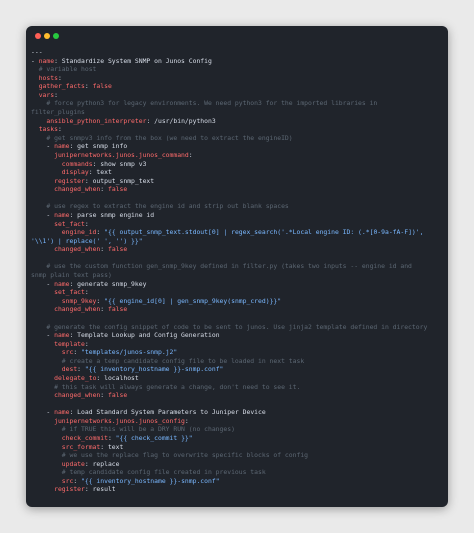  Describe the element at coordinates (61, 86) in the screenshot. I see `code-token-key: gather_facts` at that location.